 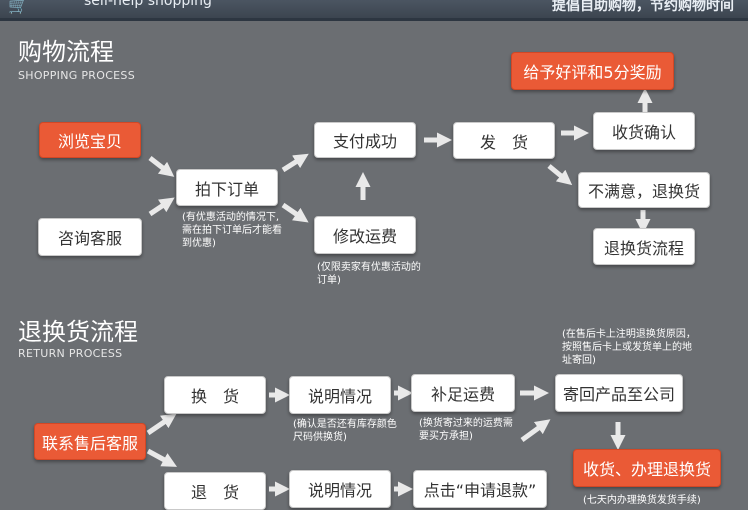 What do you see at coordinates (644, 131) in the screenshot?
I see `confirm-receipt-step: 收货确认` at bounding box center [644, 131].